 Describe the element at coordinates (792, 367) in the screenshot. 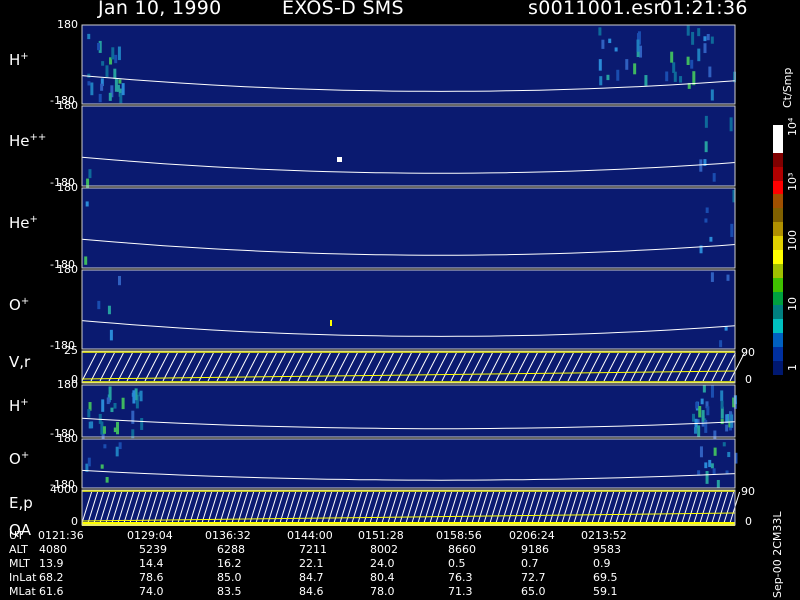

I see `colorbar-tick: 1` at that location.